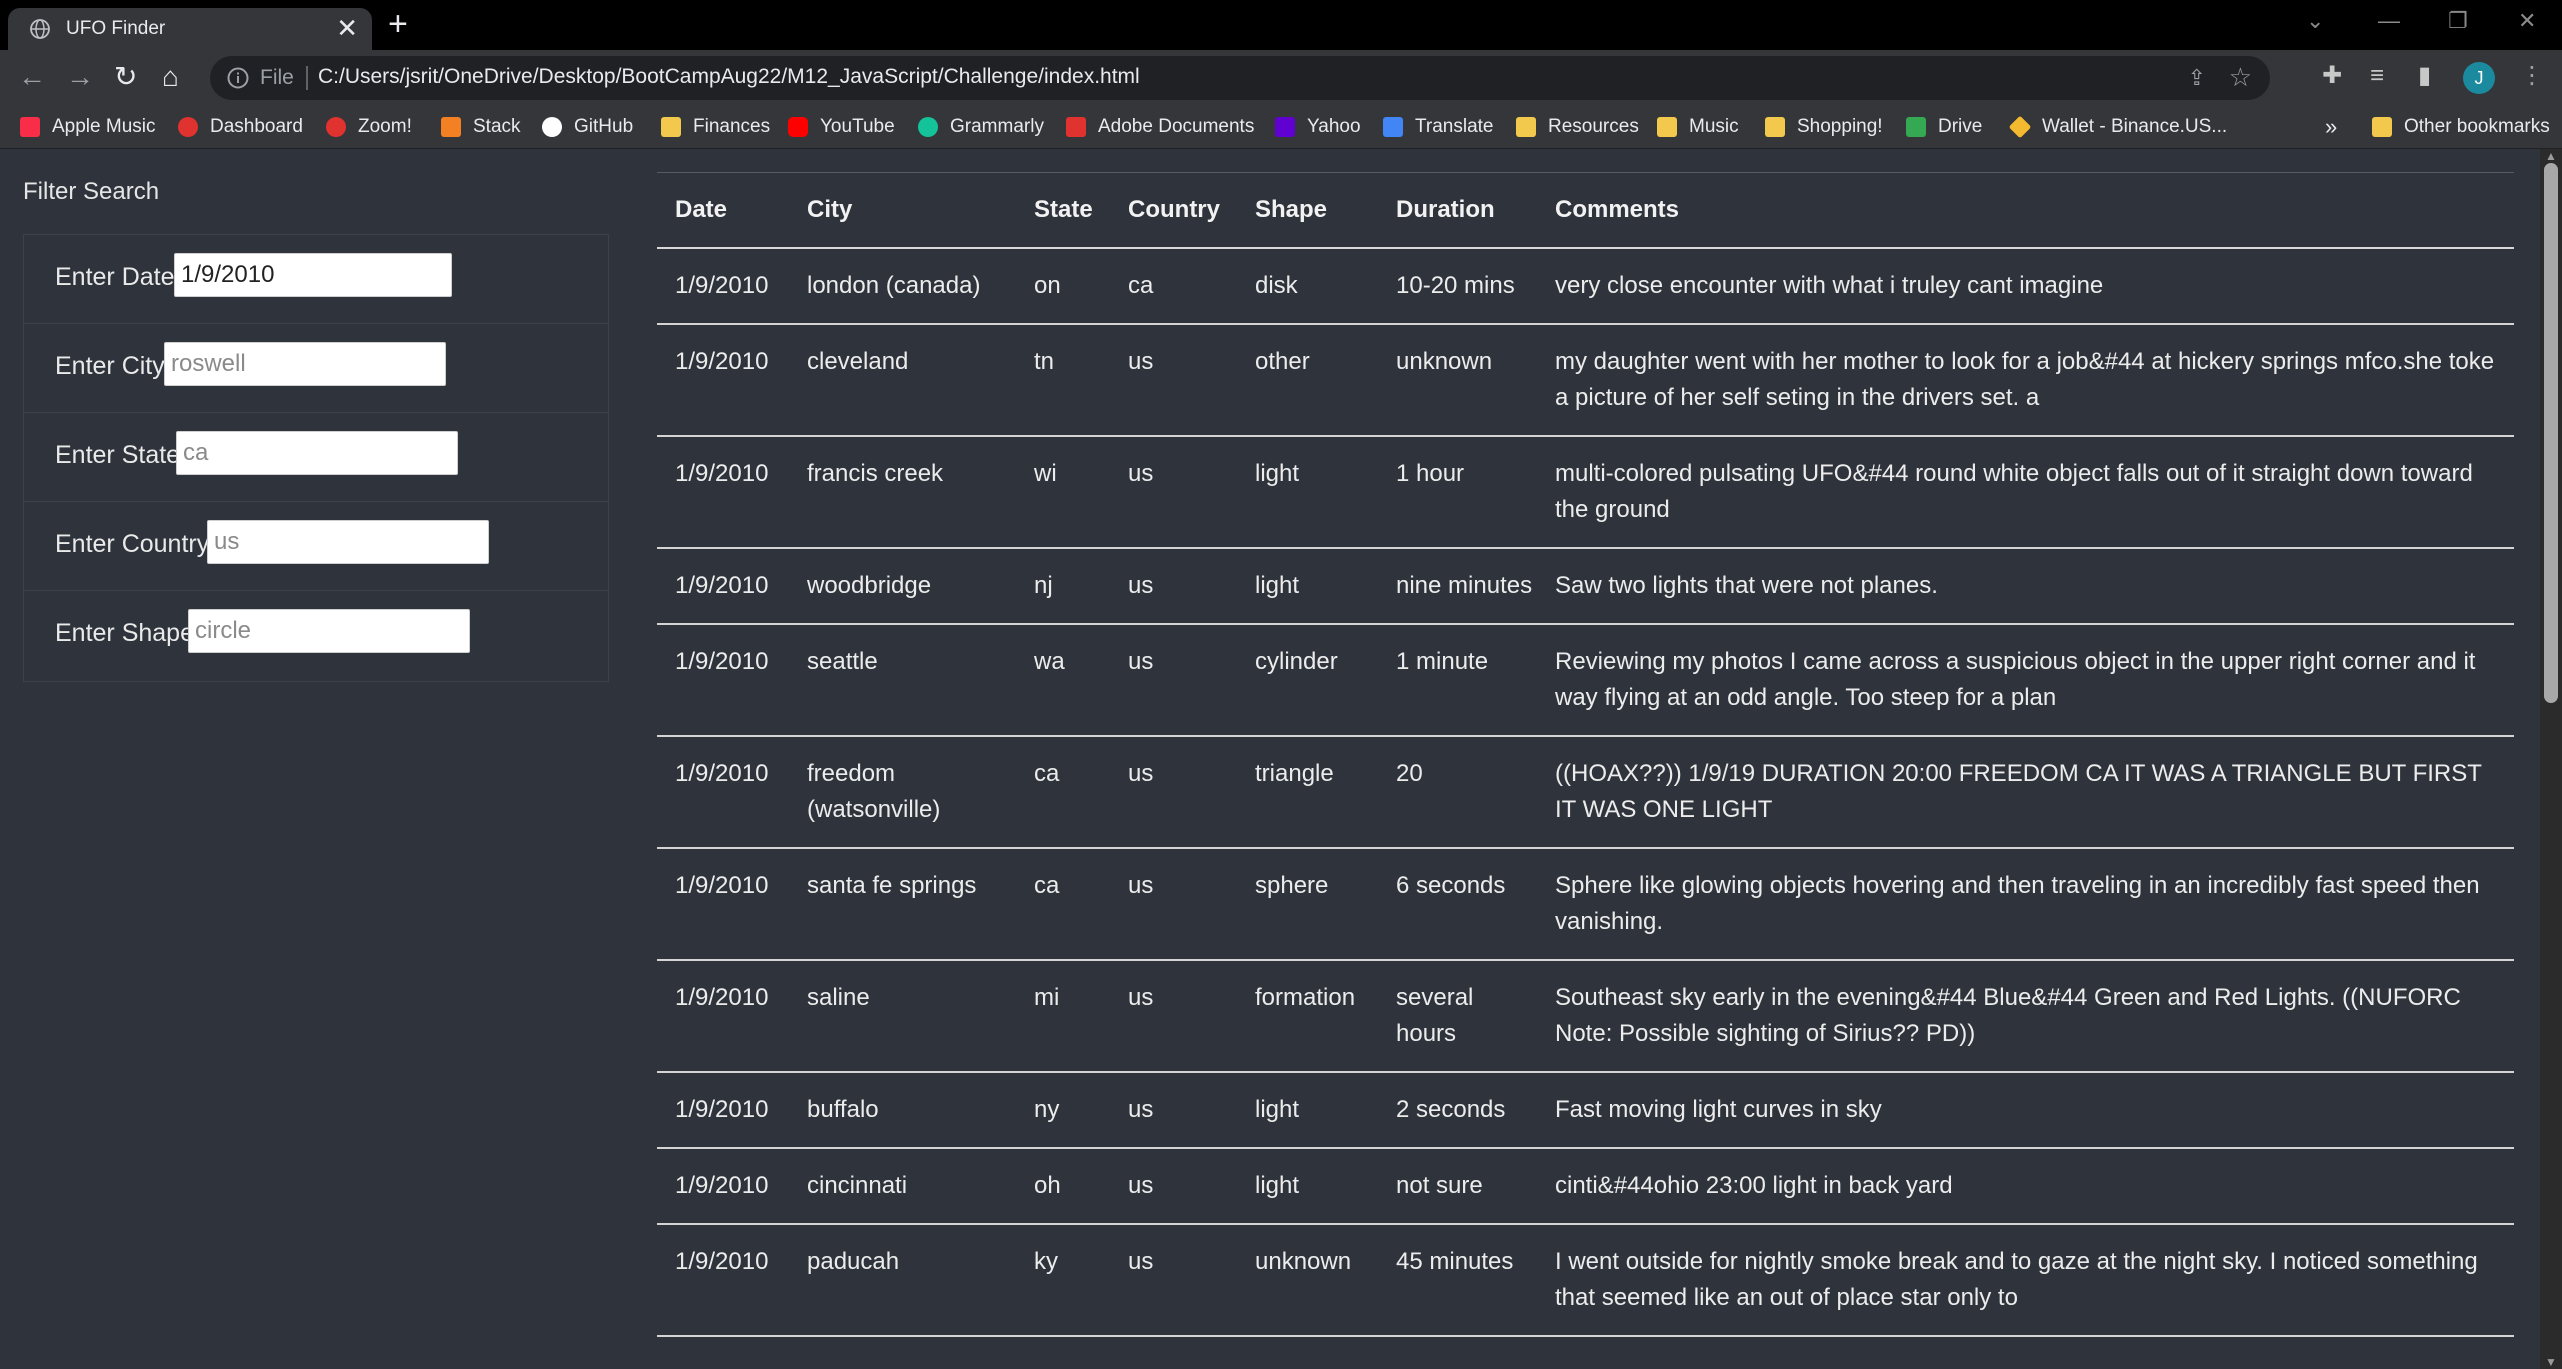  Describe the element at coordinates (481, 127) in the screenshot. I see `bookmark-stack: Stack` at that location.